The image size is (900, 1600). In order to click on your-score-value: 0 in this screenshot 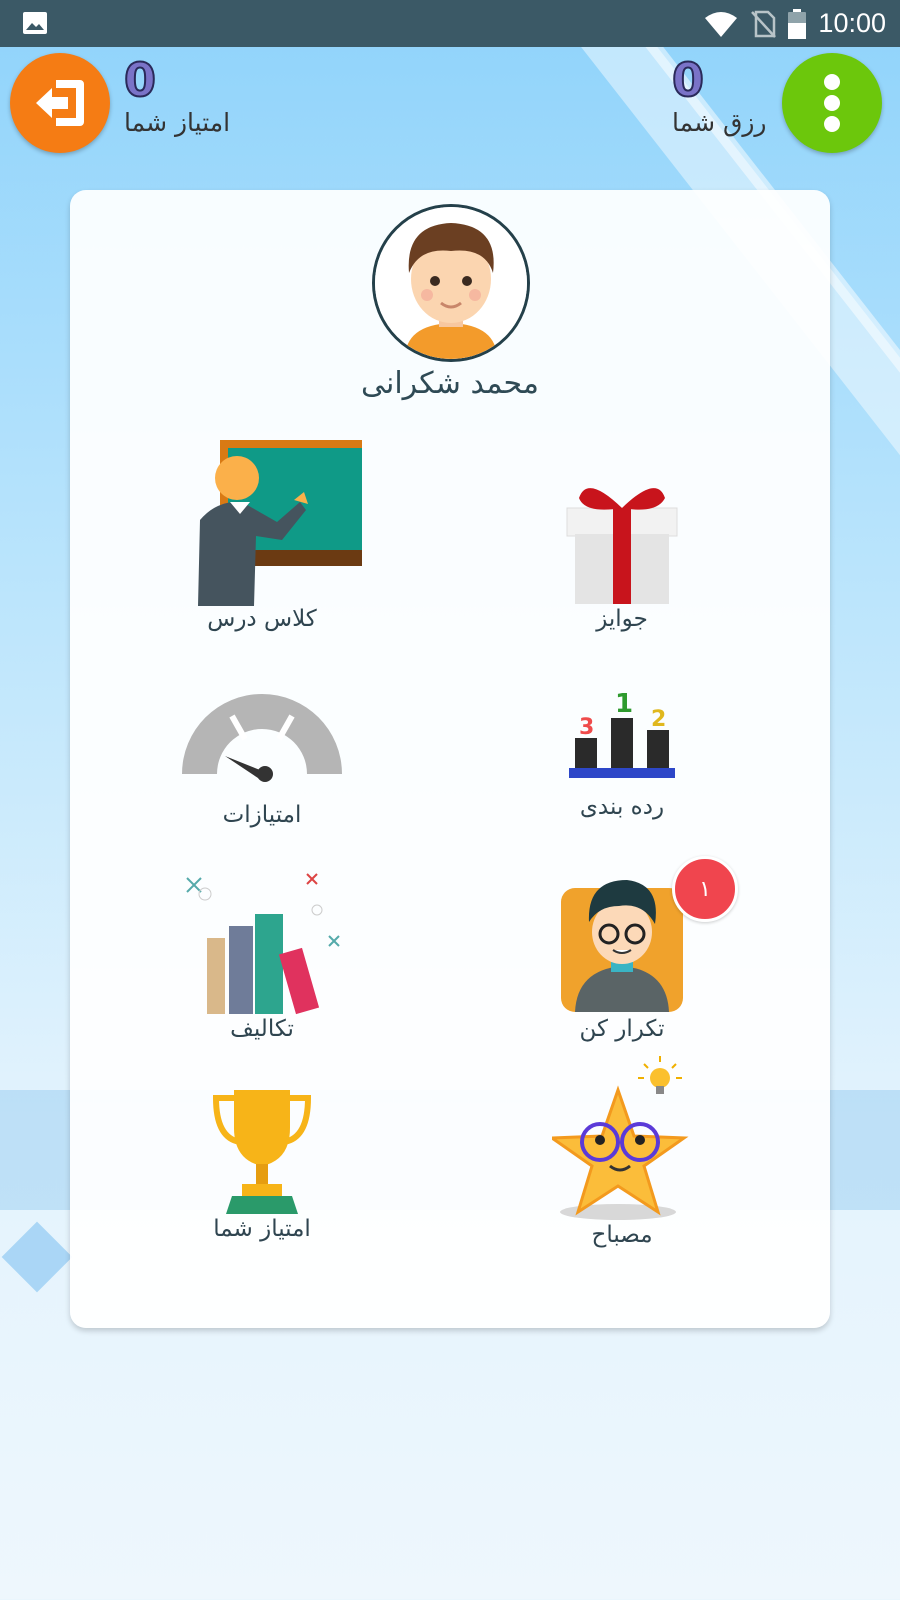, I will do `click(140, 80)`.